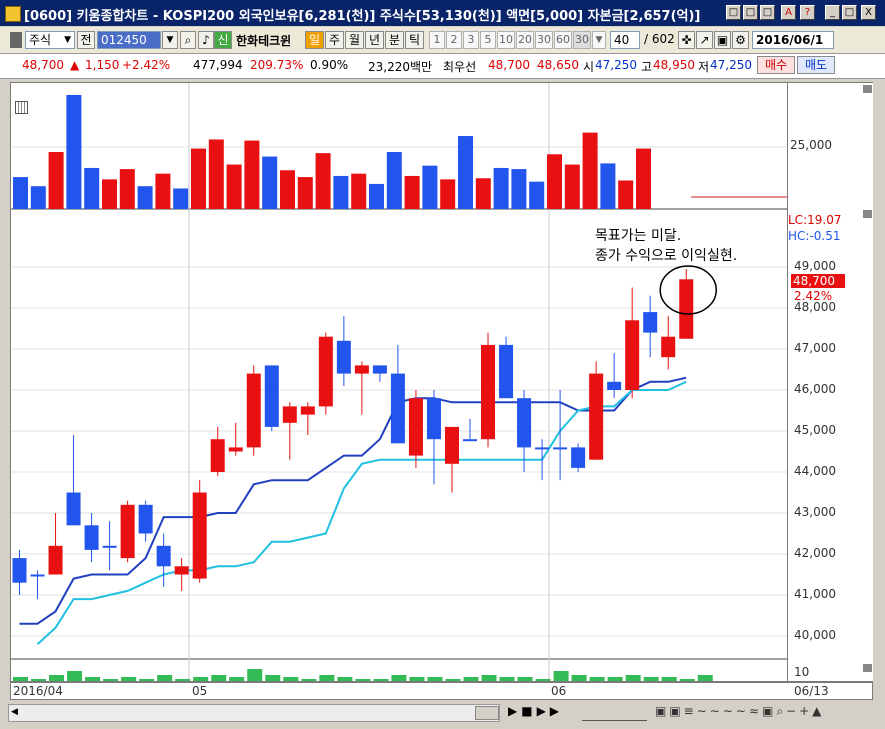  What do you see at coordinates (849, 12) in the screenshot?
I see `maximize-button: □` at bounding box center [849, 12].